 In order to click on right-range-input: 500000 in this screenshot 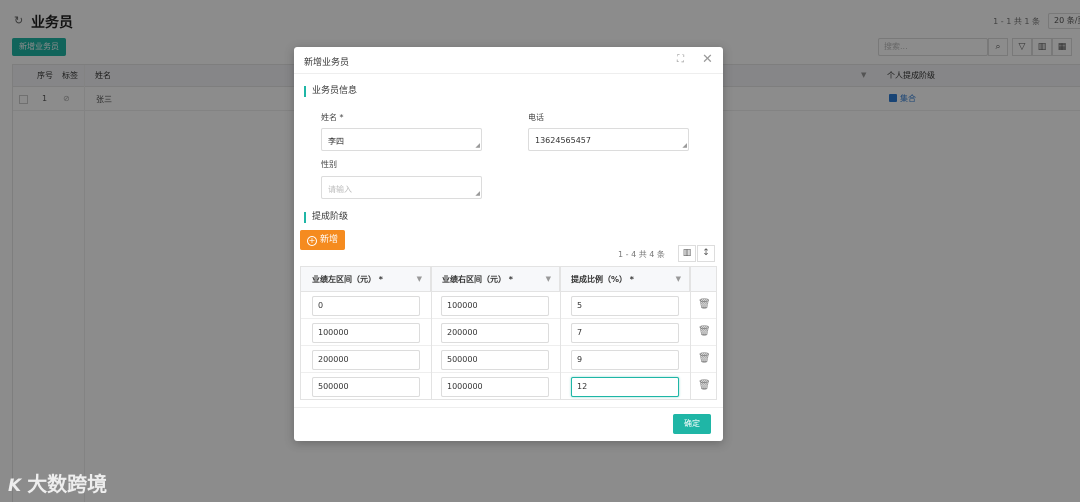, I will do `click(495, 360)`.